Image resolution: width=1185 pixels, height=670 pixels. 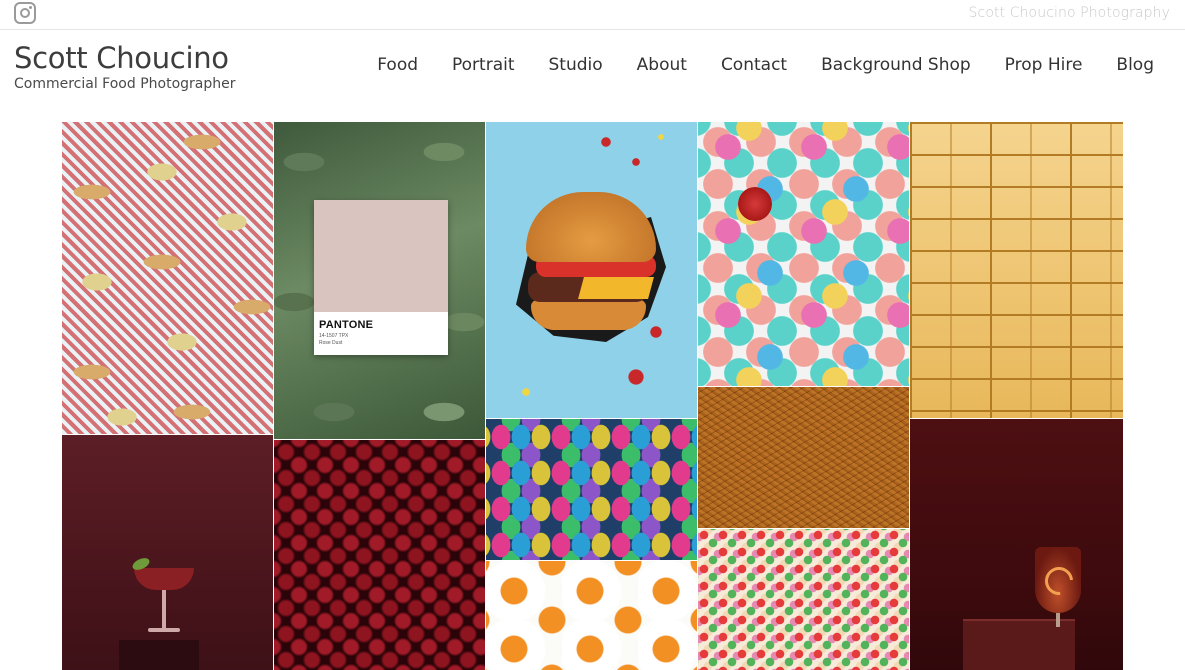 I want to click on burger-cheese, so click(x=616, y=288).